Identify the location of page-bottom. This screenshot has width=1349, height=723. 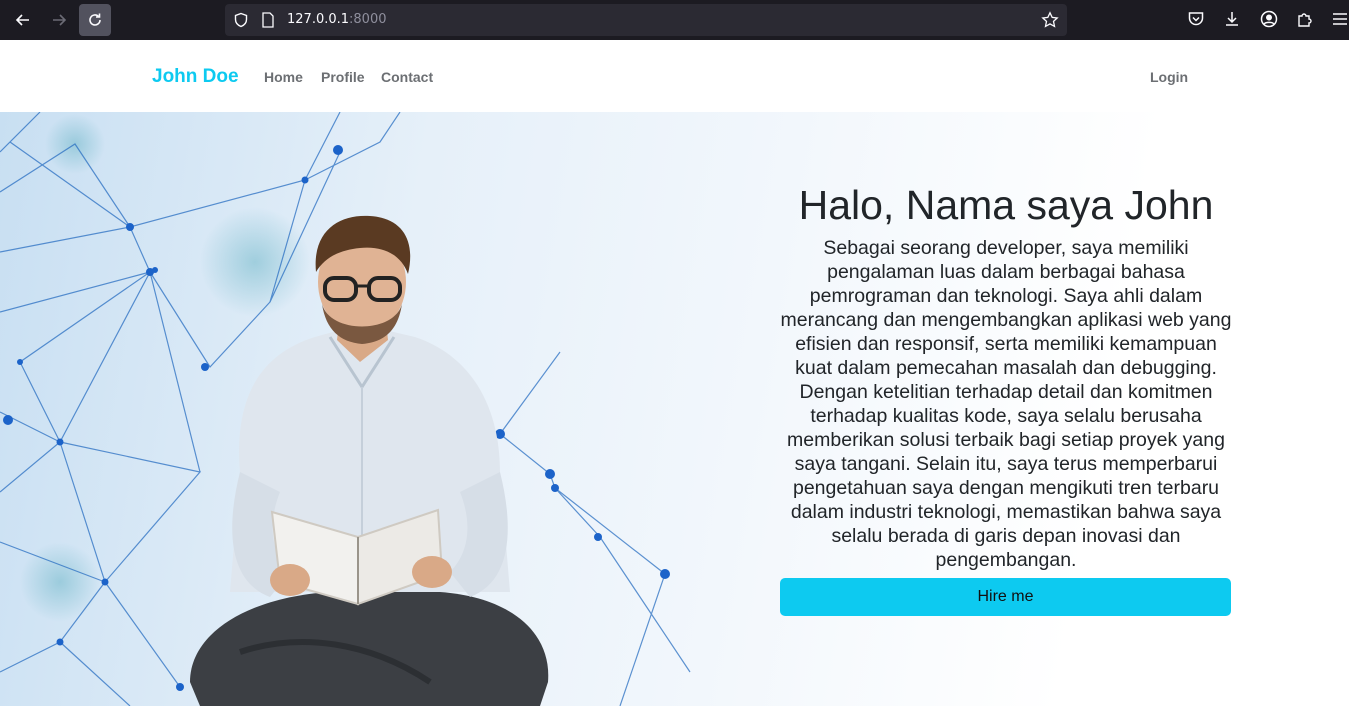
(674, 714).